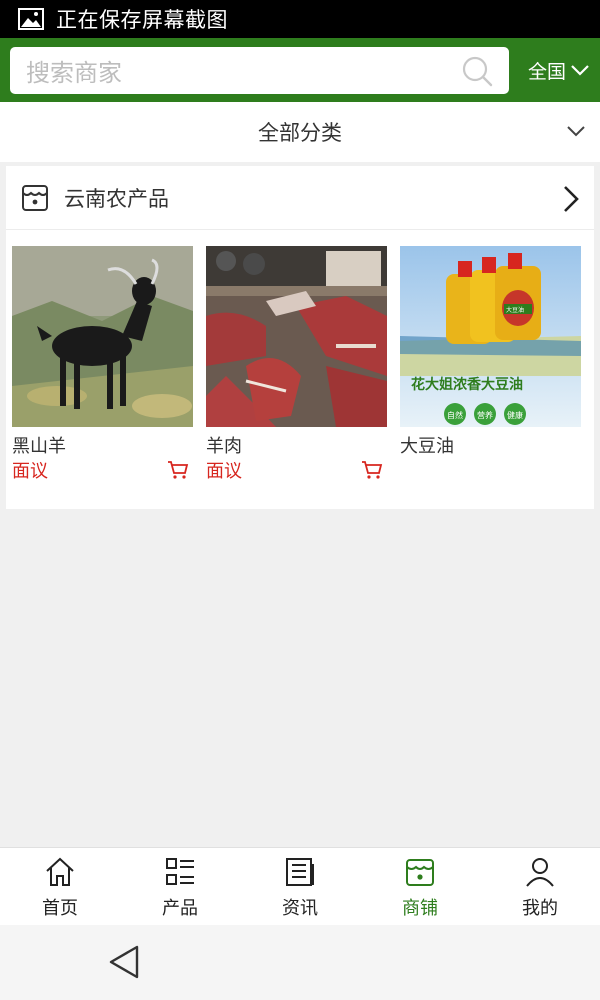  I want to click on shop-header: 云南农产品, so click(300, 198).